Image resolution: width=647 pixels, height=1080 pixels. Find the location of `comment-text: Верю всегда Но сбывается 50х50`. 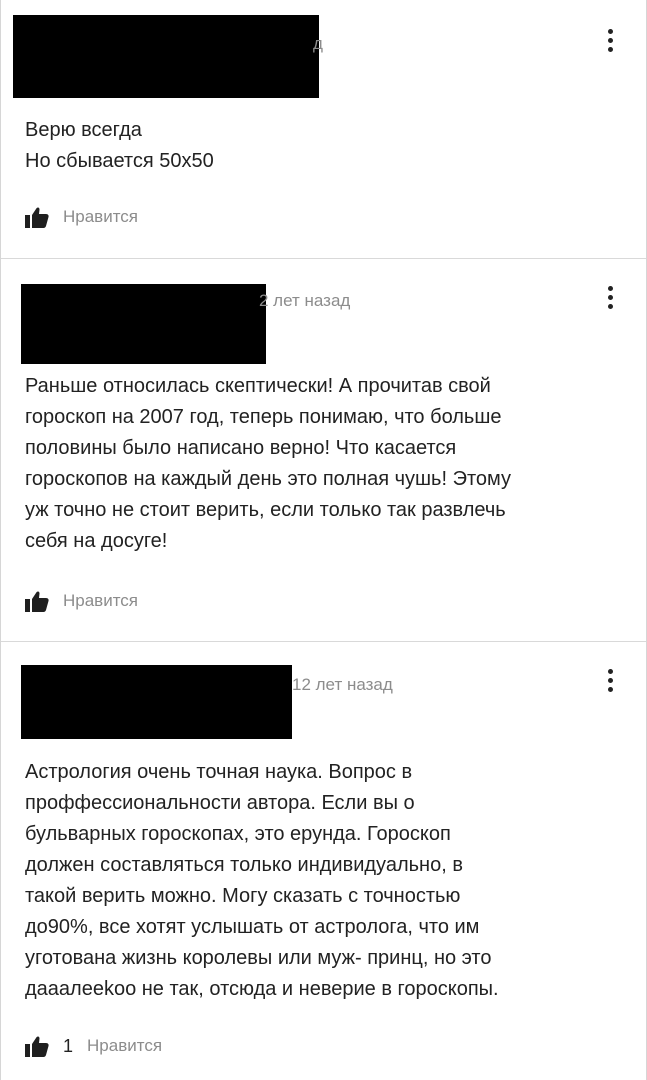

comment-text: Верю всегда Но сбывается 50х50 is located at coordinates (119, 145).